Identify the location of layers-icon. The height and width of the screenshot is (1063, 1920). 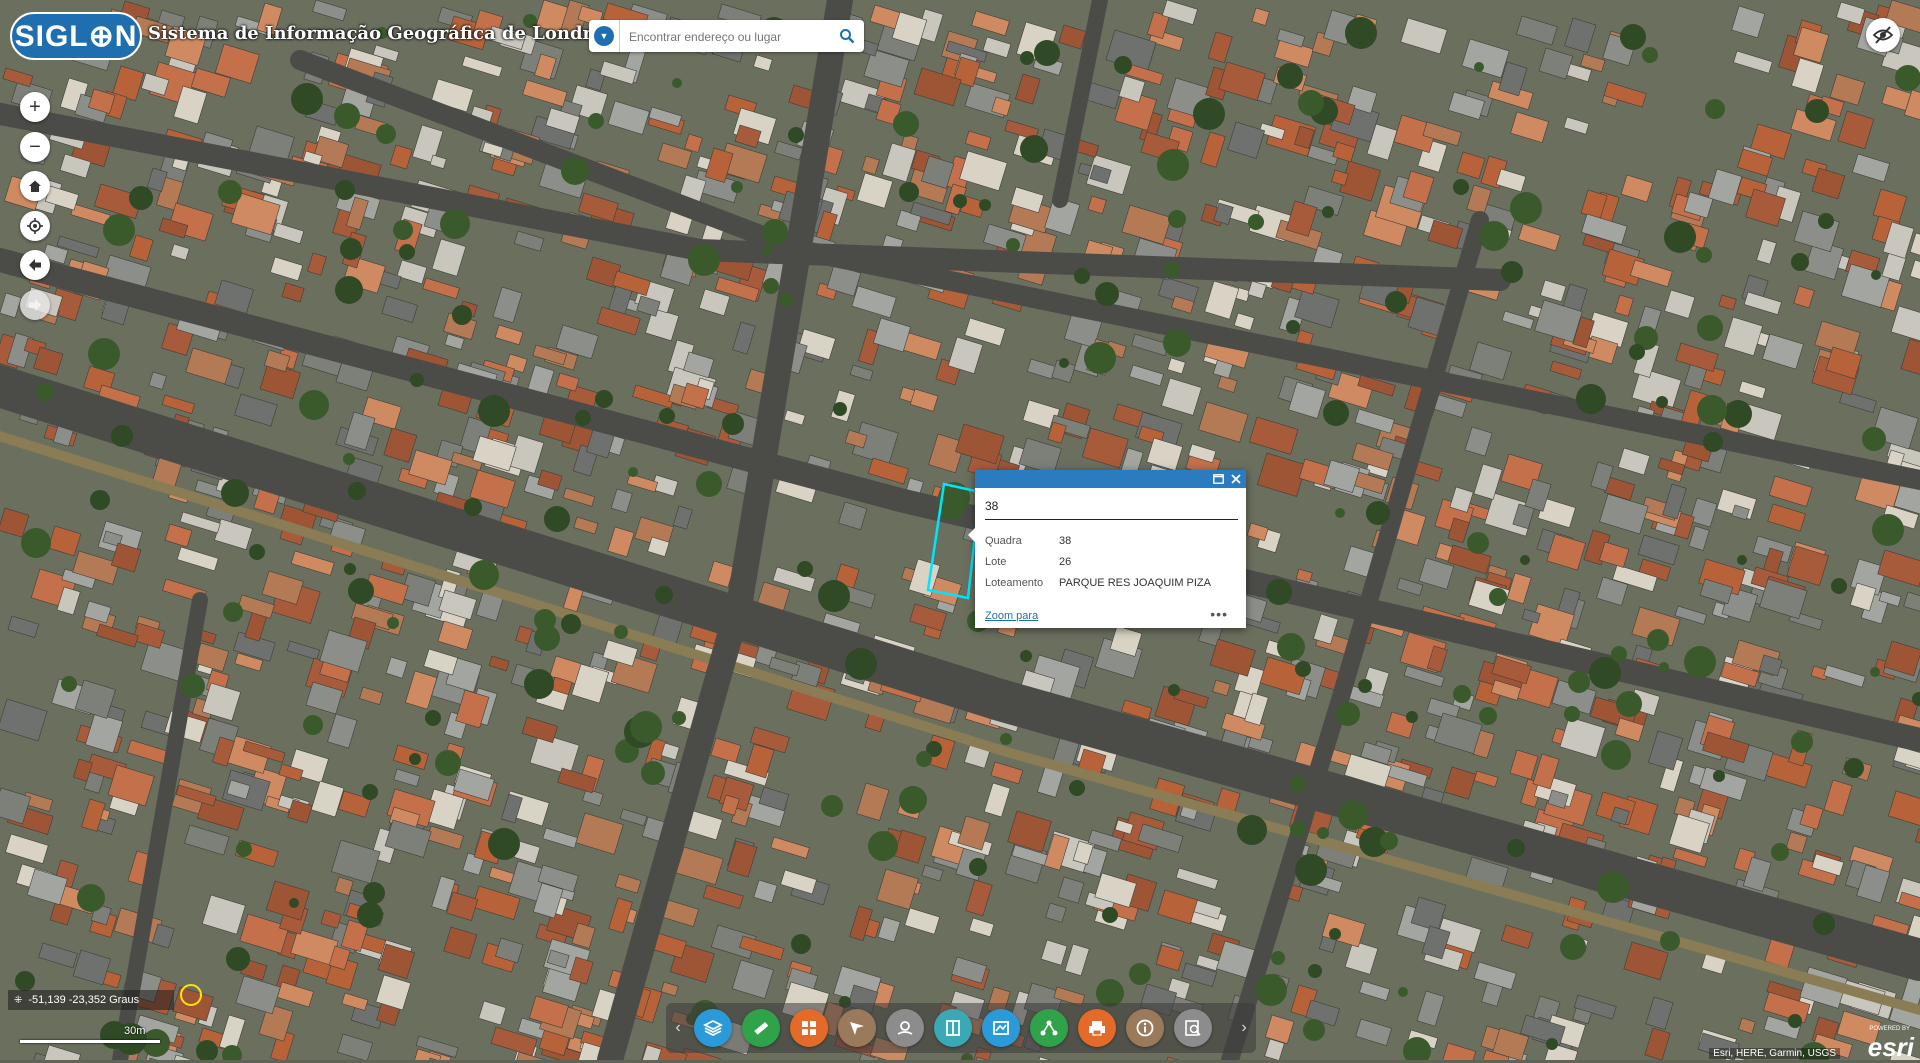
(713, 1028).